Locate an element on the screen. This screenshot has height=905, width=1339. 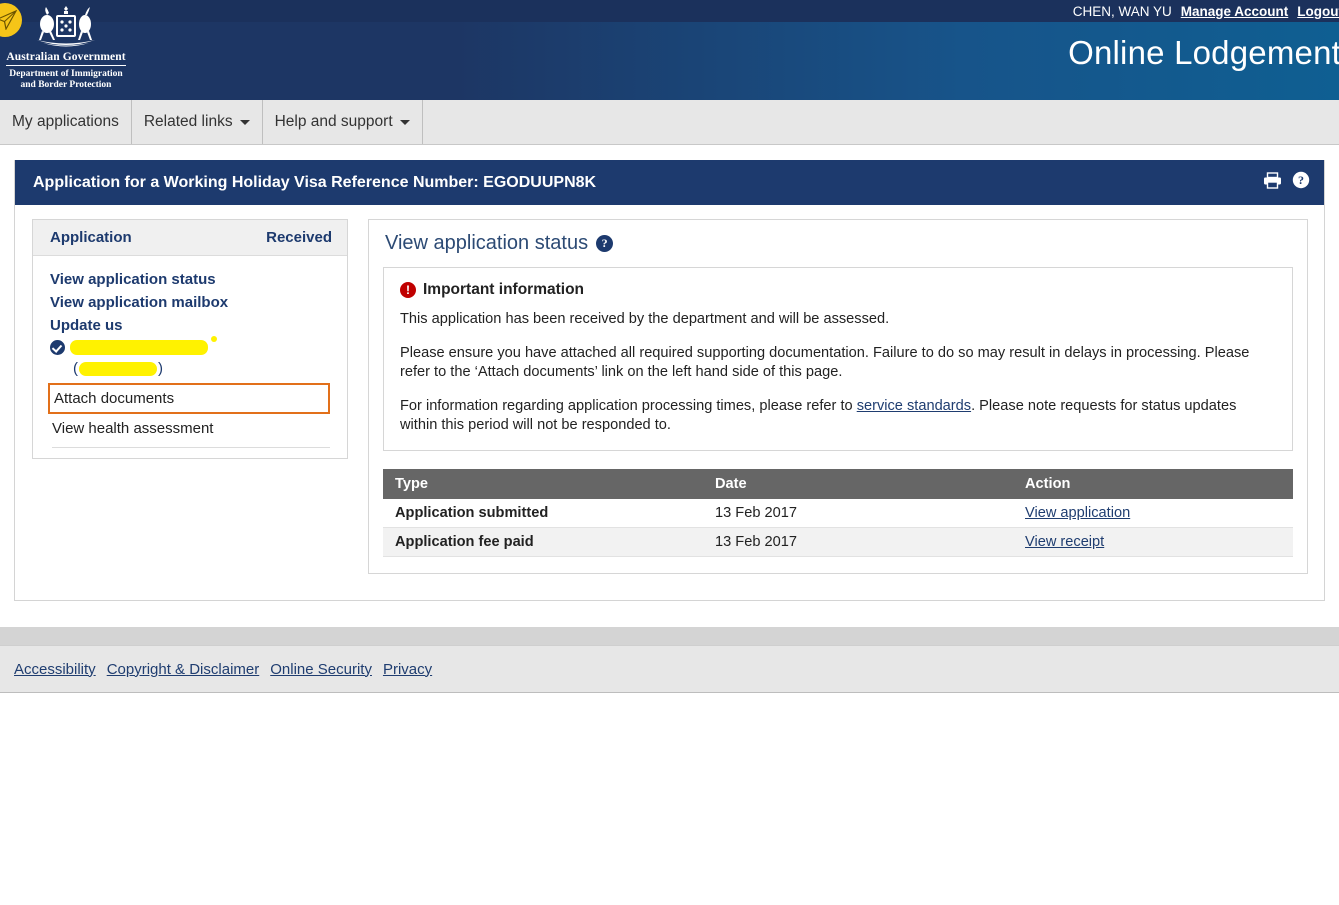
sidebar-item-update-us: Update us is located at coordinates (190, 325).